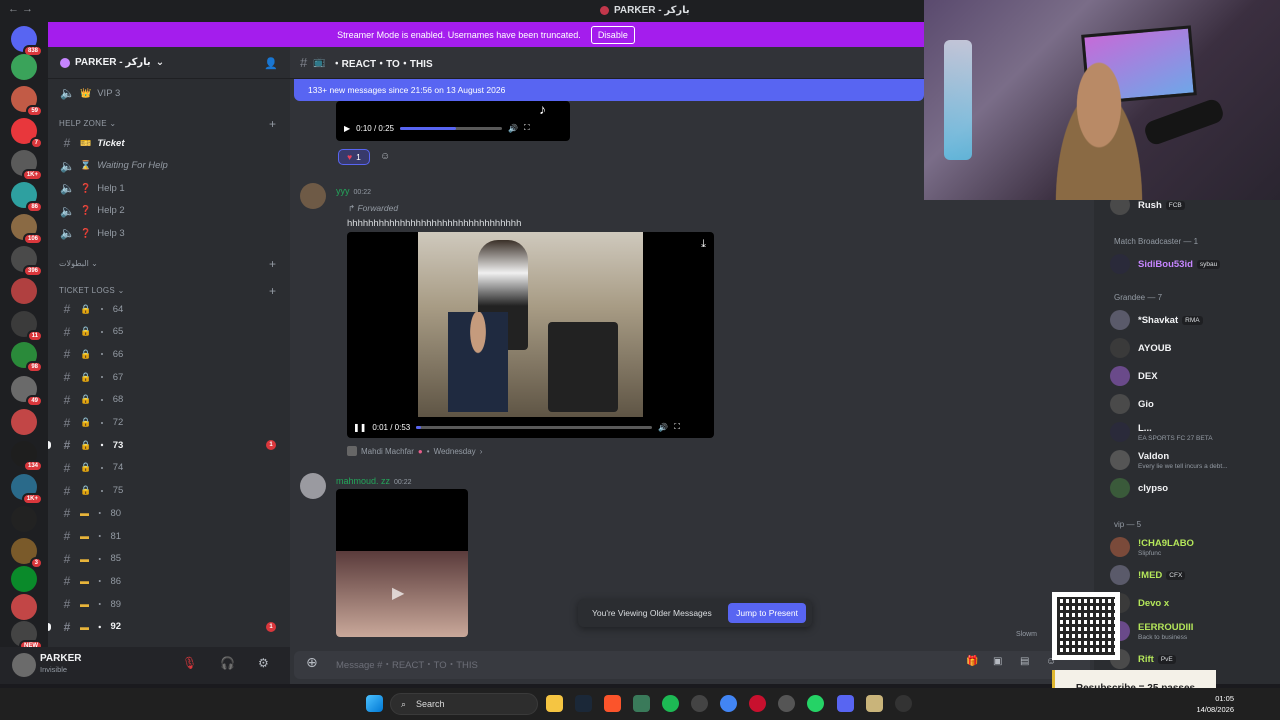 The height and width of the screenshot is (720, 1280). I want to click on steam-icon, so click(583, 703).